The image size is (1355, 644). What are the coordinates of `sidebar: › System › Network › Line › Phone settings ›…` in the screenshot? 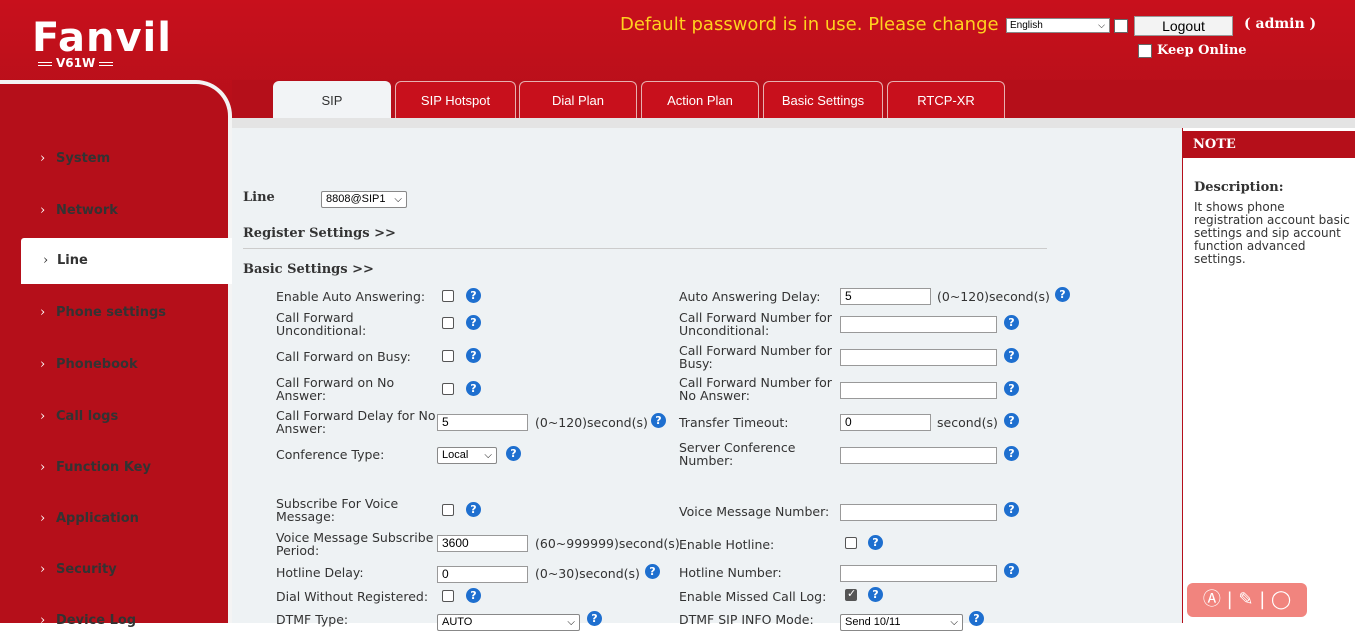 It's located at (116, 354).